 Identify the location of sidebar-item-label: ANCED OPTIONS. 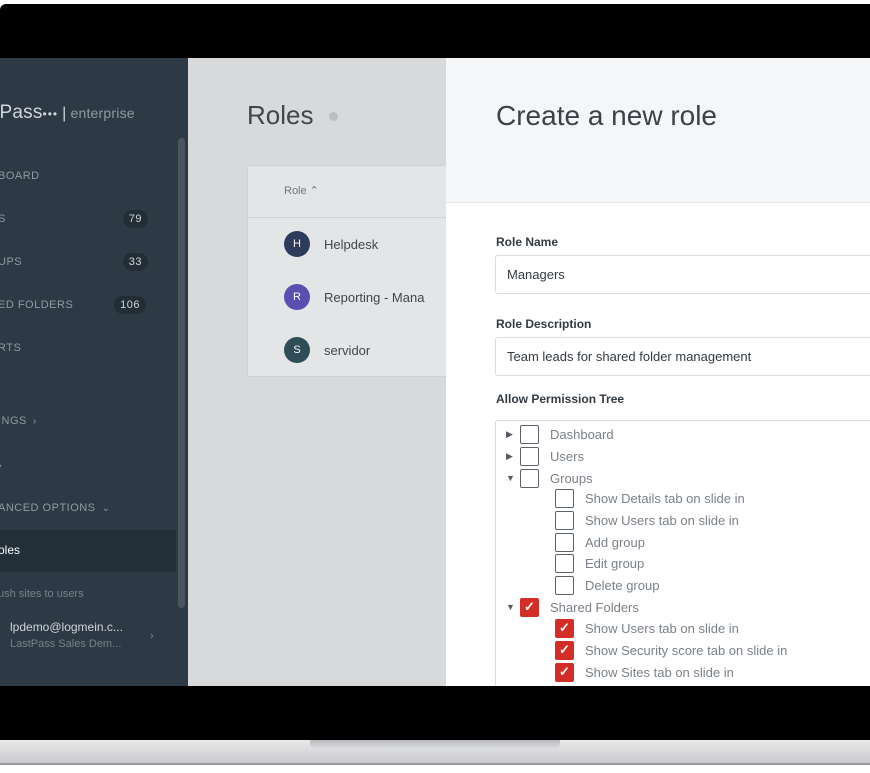
(48, 508).